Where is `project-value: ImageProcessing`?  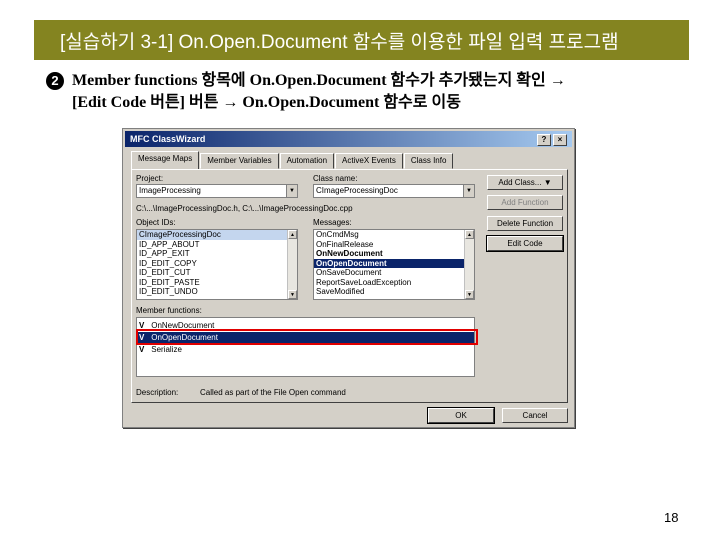
project-value: ImageProcessing is located at coordinates (170, 190).